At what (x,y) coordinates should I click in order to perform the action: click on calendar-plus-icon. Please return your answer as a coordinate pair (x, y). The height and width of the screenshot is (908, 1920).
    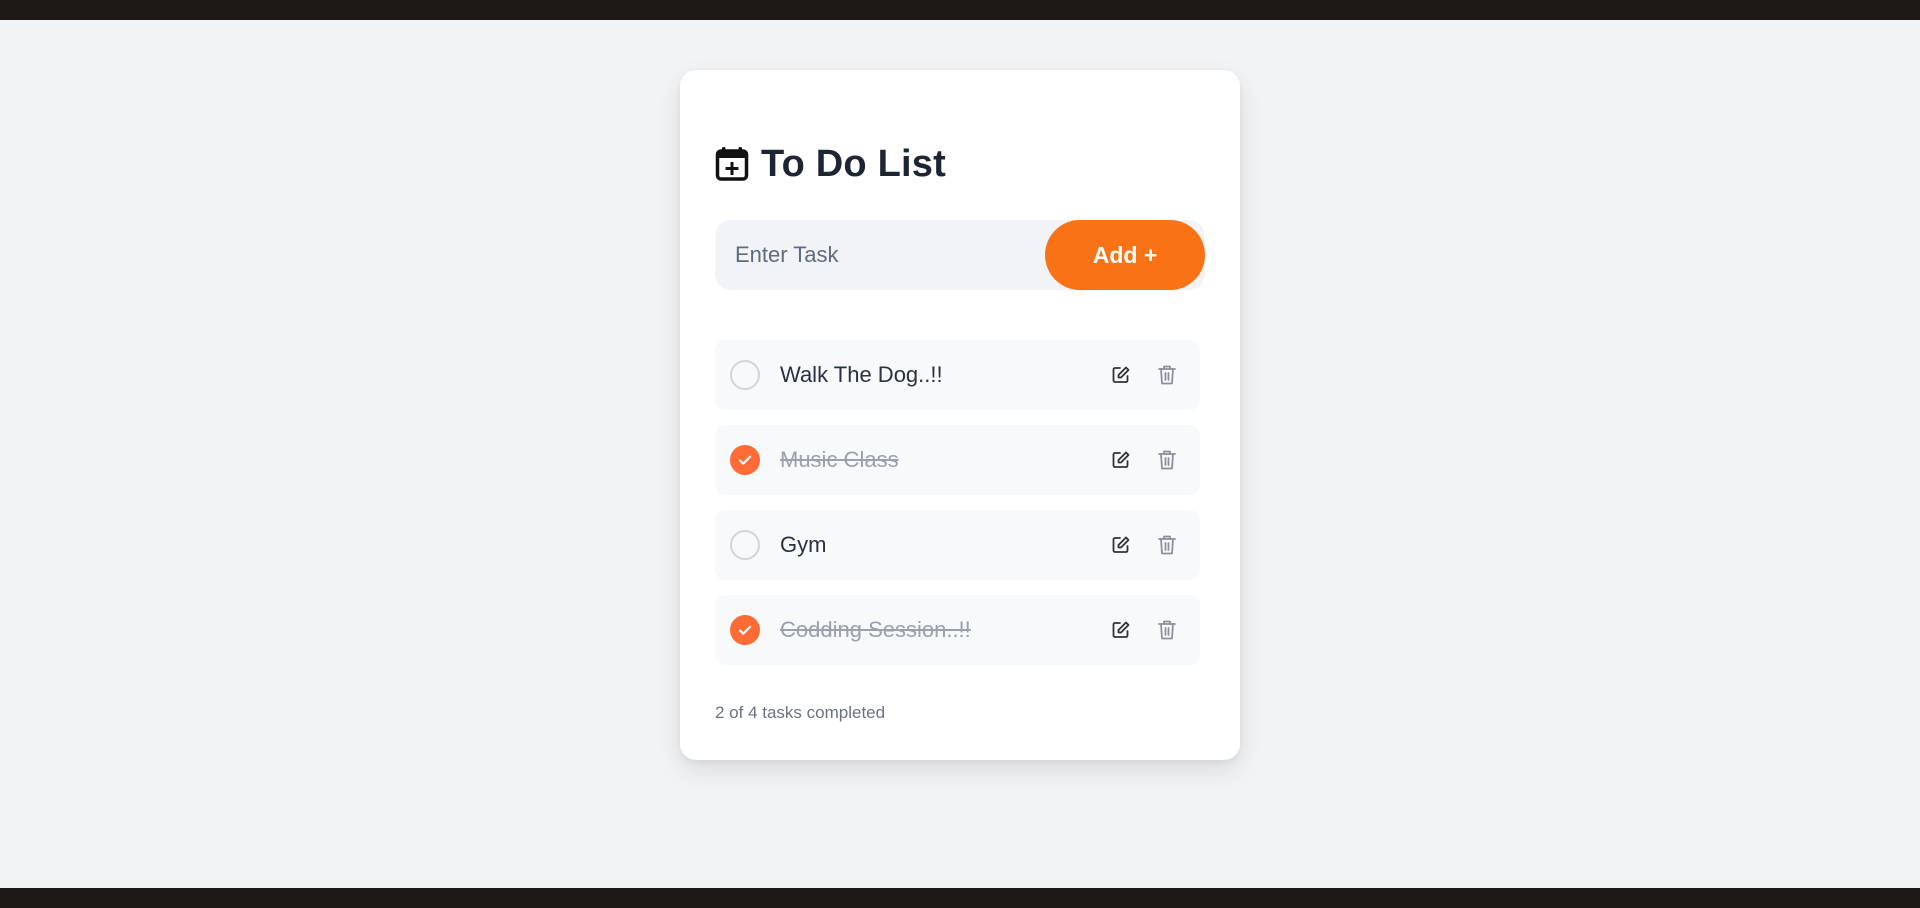
    Looking at the image, I should click on (732, 164).